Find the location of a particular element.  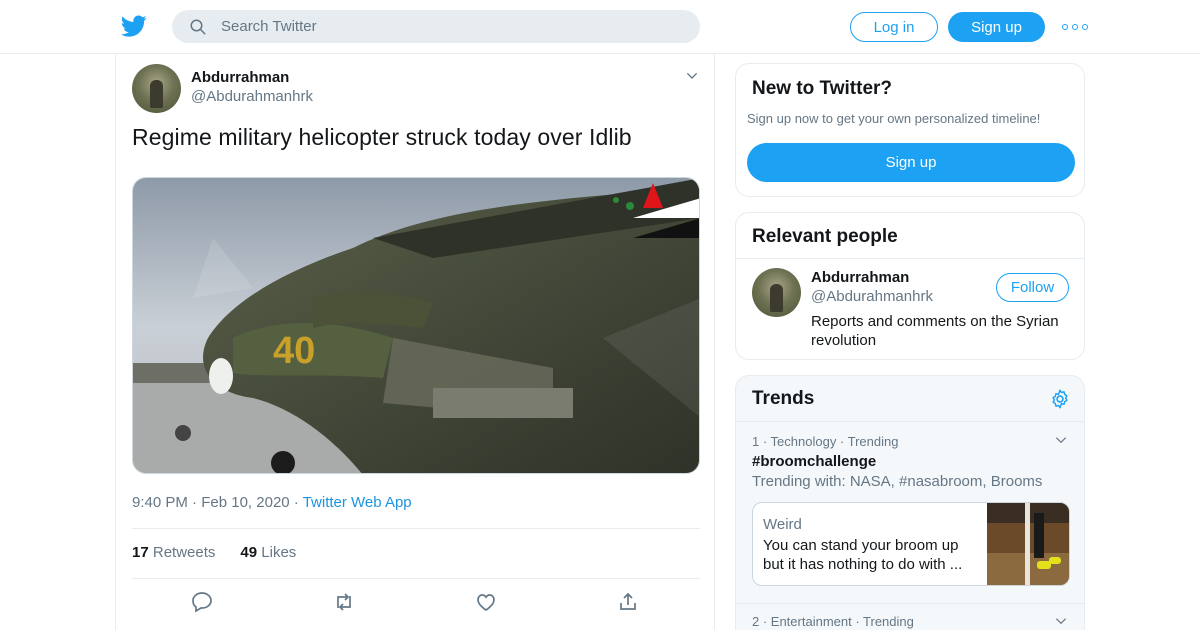

person-handle: @Abdurahmanhrk is located at coordinates (872, 296).